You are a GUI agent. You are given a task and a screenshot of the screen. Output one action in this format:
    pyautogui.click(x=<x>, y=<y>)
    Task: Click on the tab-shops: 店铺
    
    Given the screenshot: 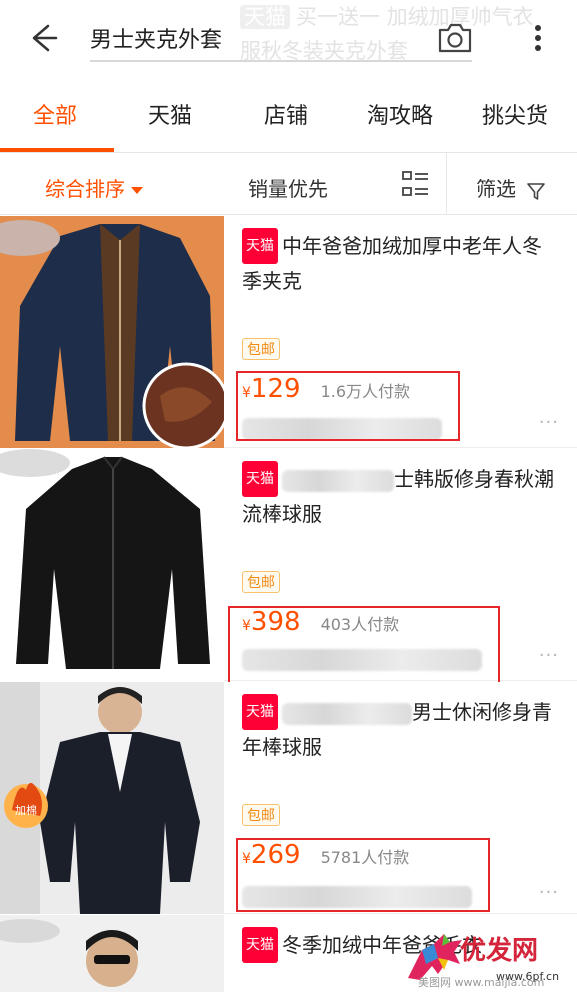 What is the action you would take?
    pyautogui.click(x=286, y=114)
    